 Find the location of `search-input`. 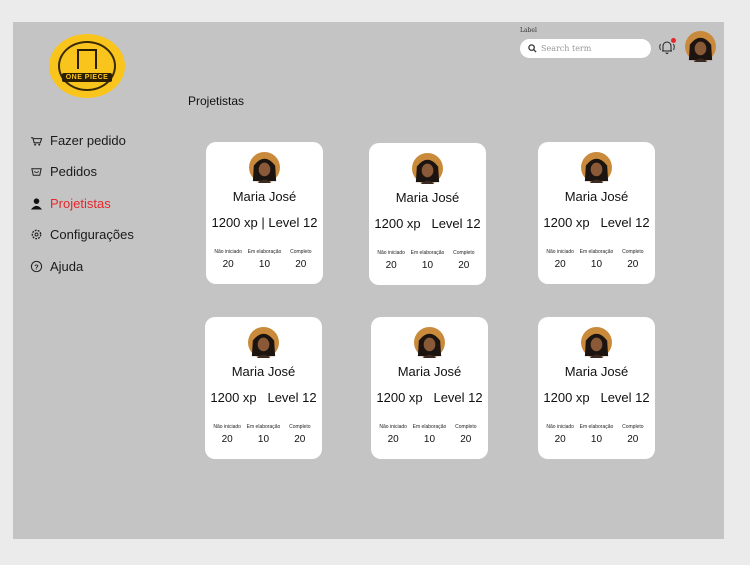

search-input is located at coordinates (591, 48).